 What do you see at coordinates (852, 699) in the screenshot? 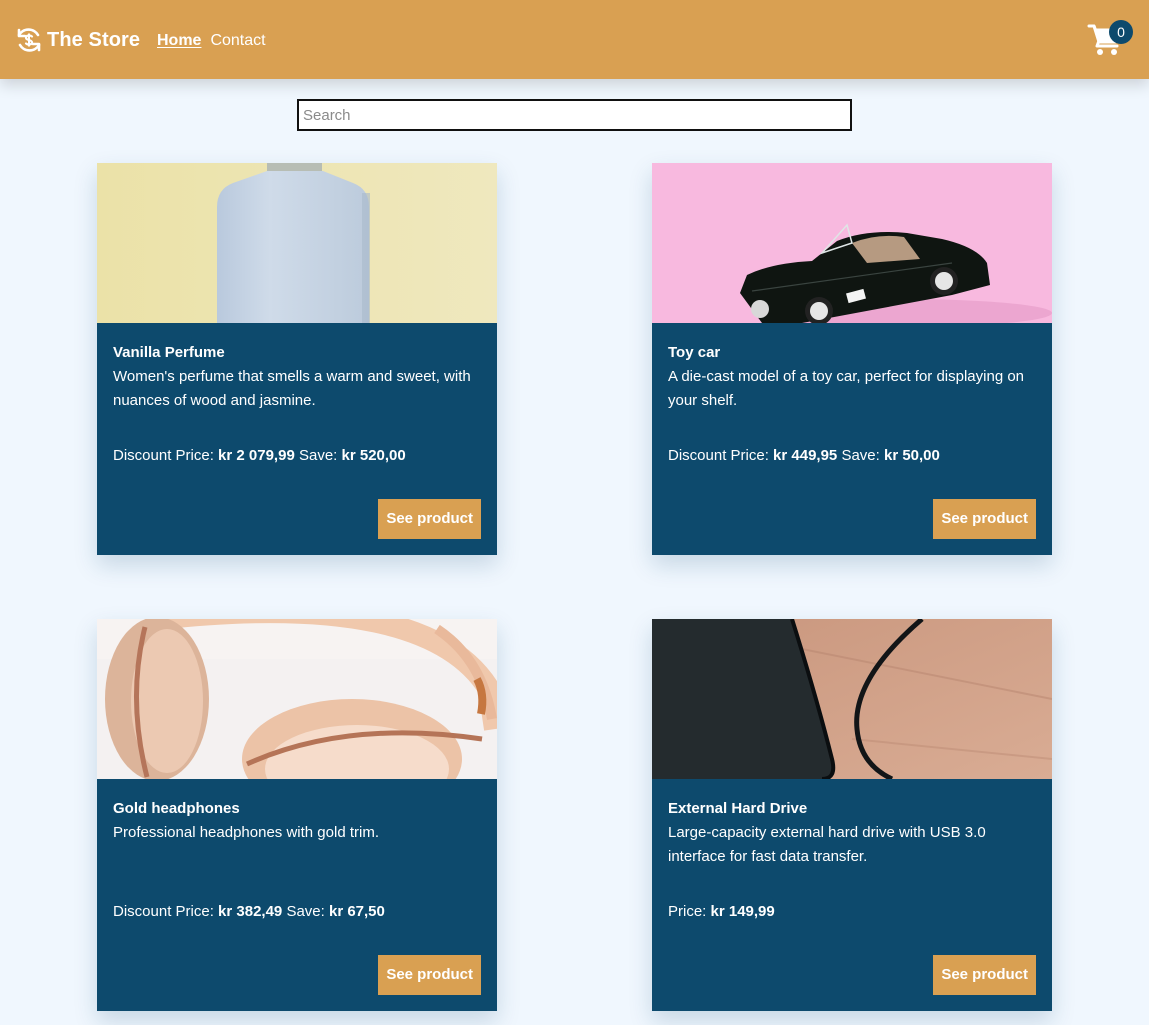
I see `product-image-hard-drive` at bounding box center [852, 699].